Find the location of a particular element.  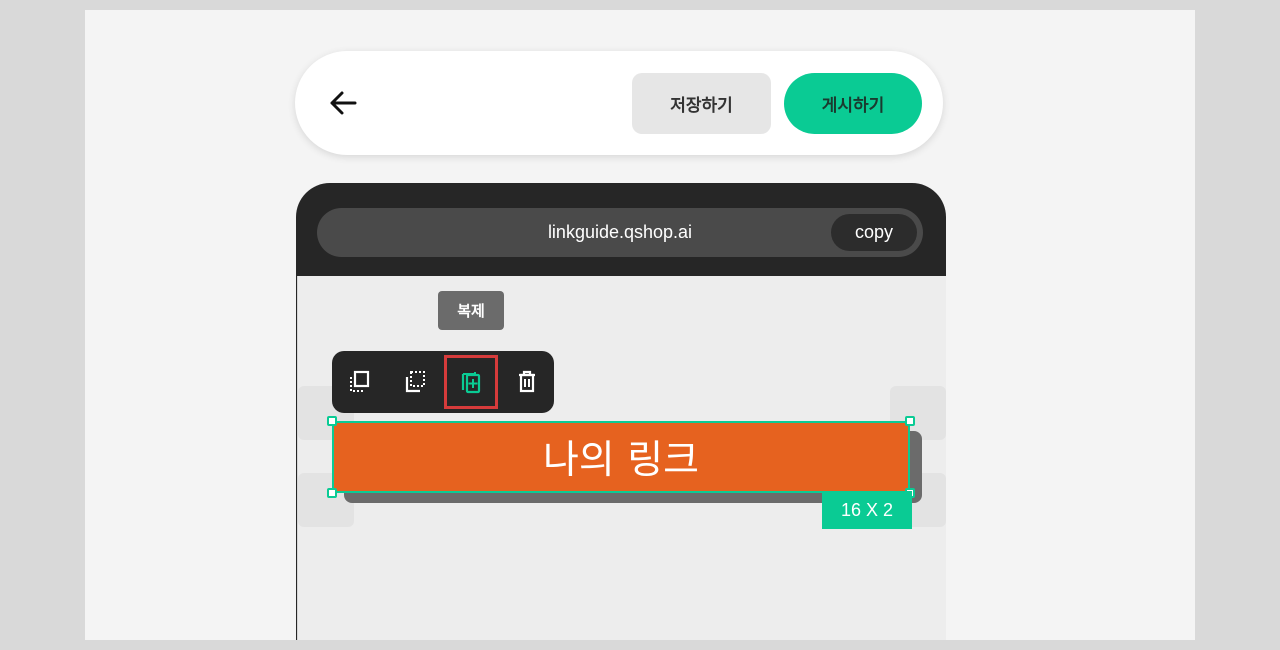

link-block-label: 나의 링크 is located at coordinates (621, 460).